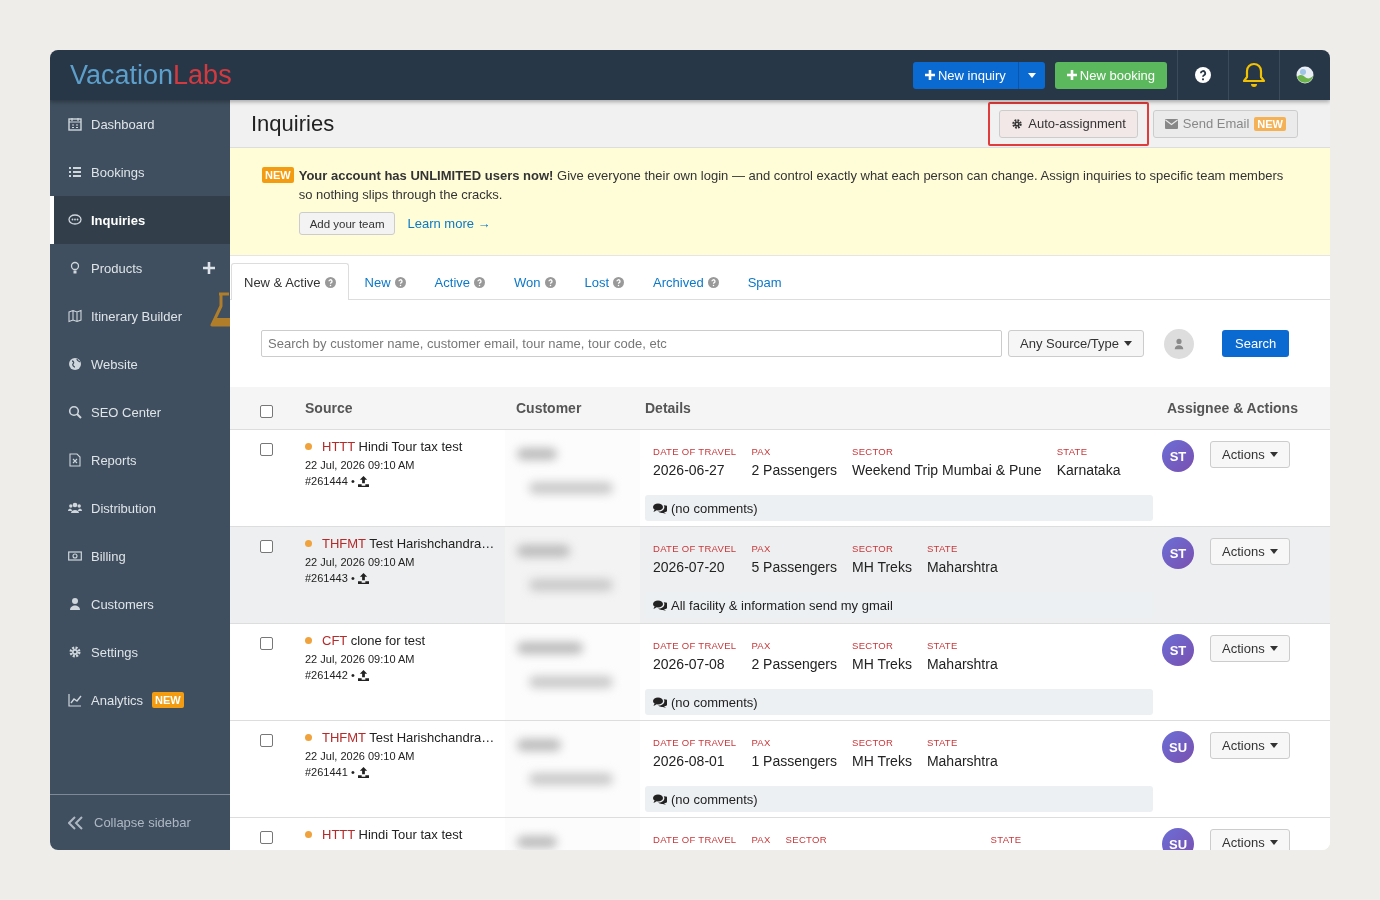 The width and height of the screenshot is (1380, 900). I want to click on bell-icon, so click(1254, 75).